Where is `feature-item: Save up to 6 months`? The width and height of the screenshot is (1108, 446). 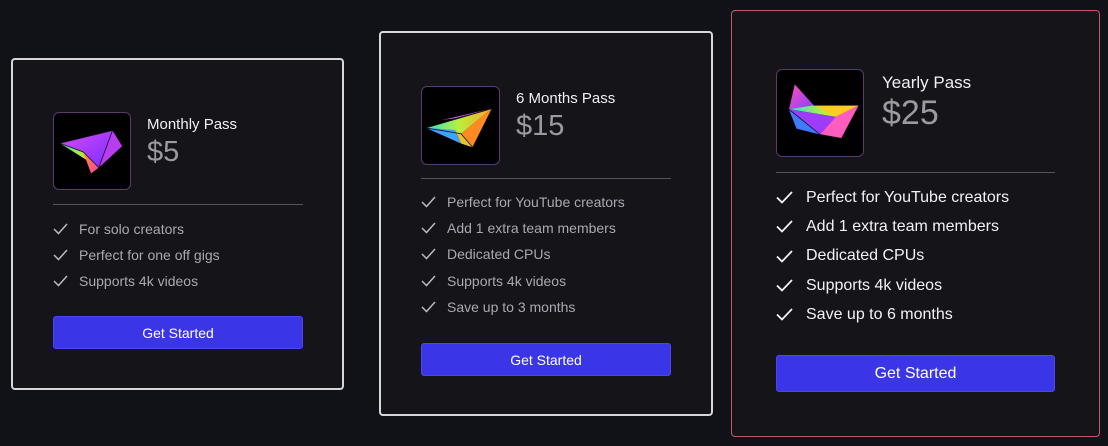 feature-item: Save up to 6 months is located at coordinates (892, 314).